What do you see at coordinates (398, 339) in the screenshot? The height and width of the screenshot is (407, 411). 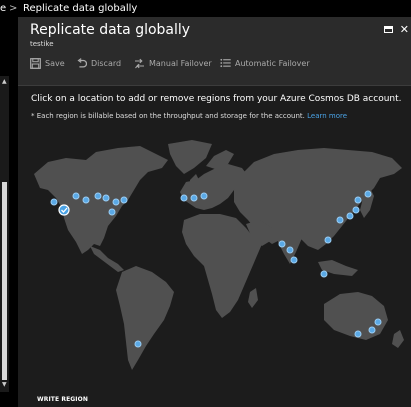 I see `new-zealand` at bounding box center [398, 339].